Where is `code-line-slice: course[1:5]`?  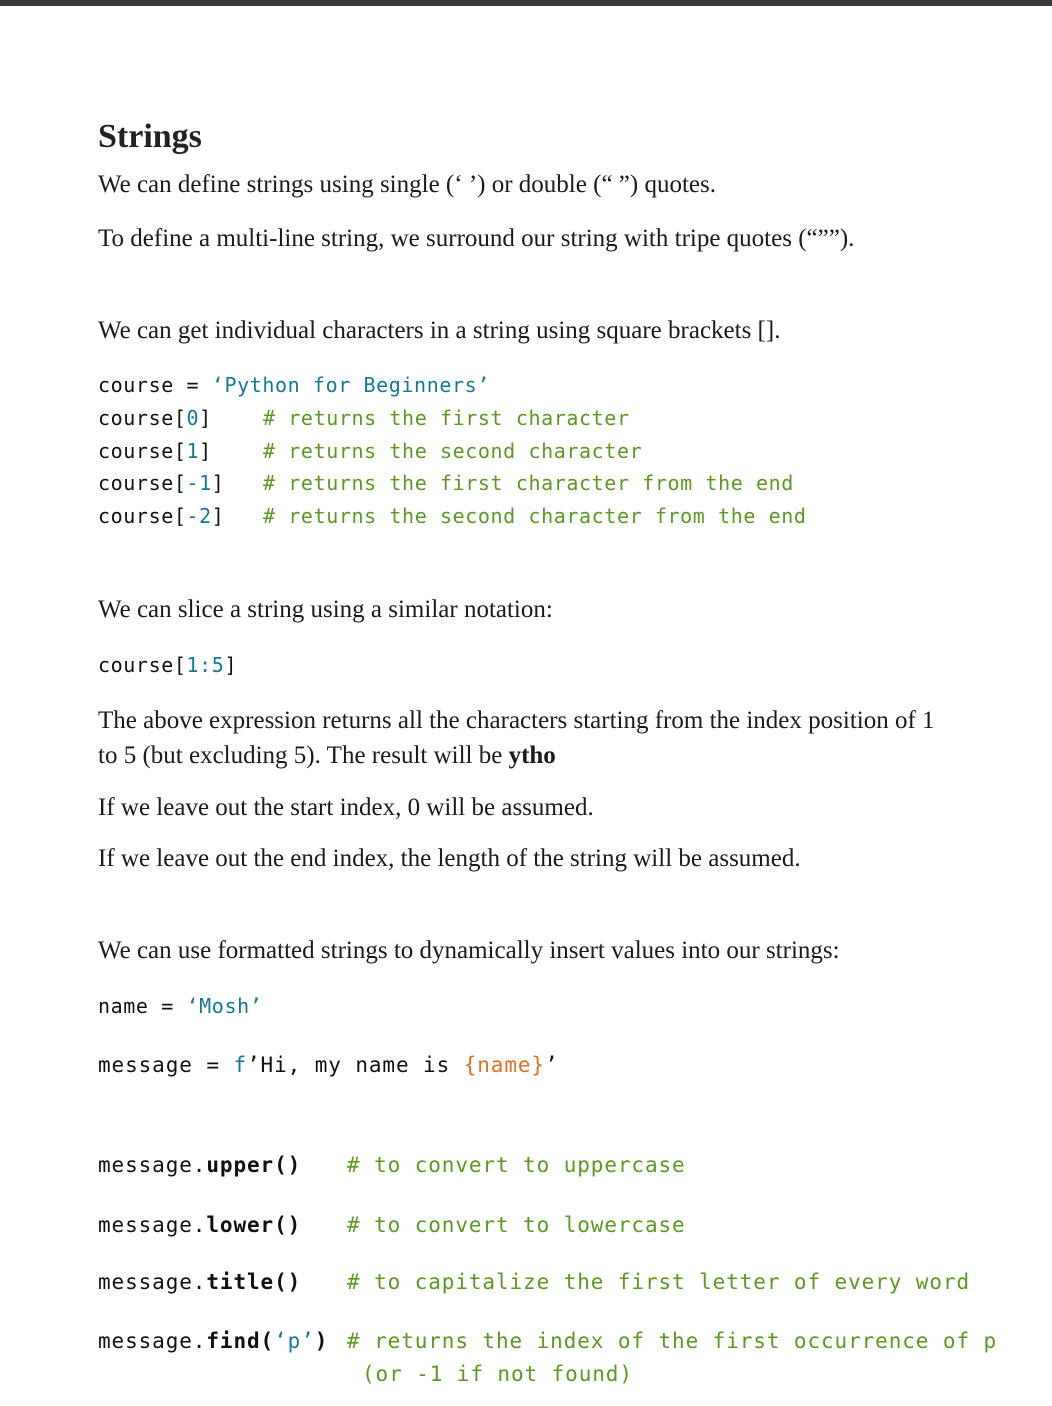
code-line-slice: course[1:5] is located at coordinates (167, 665).